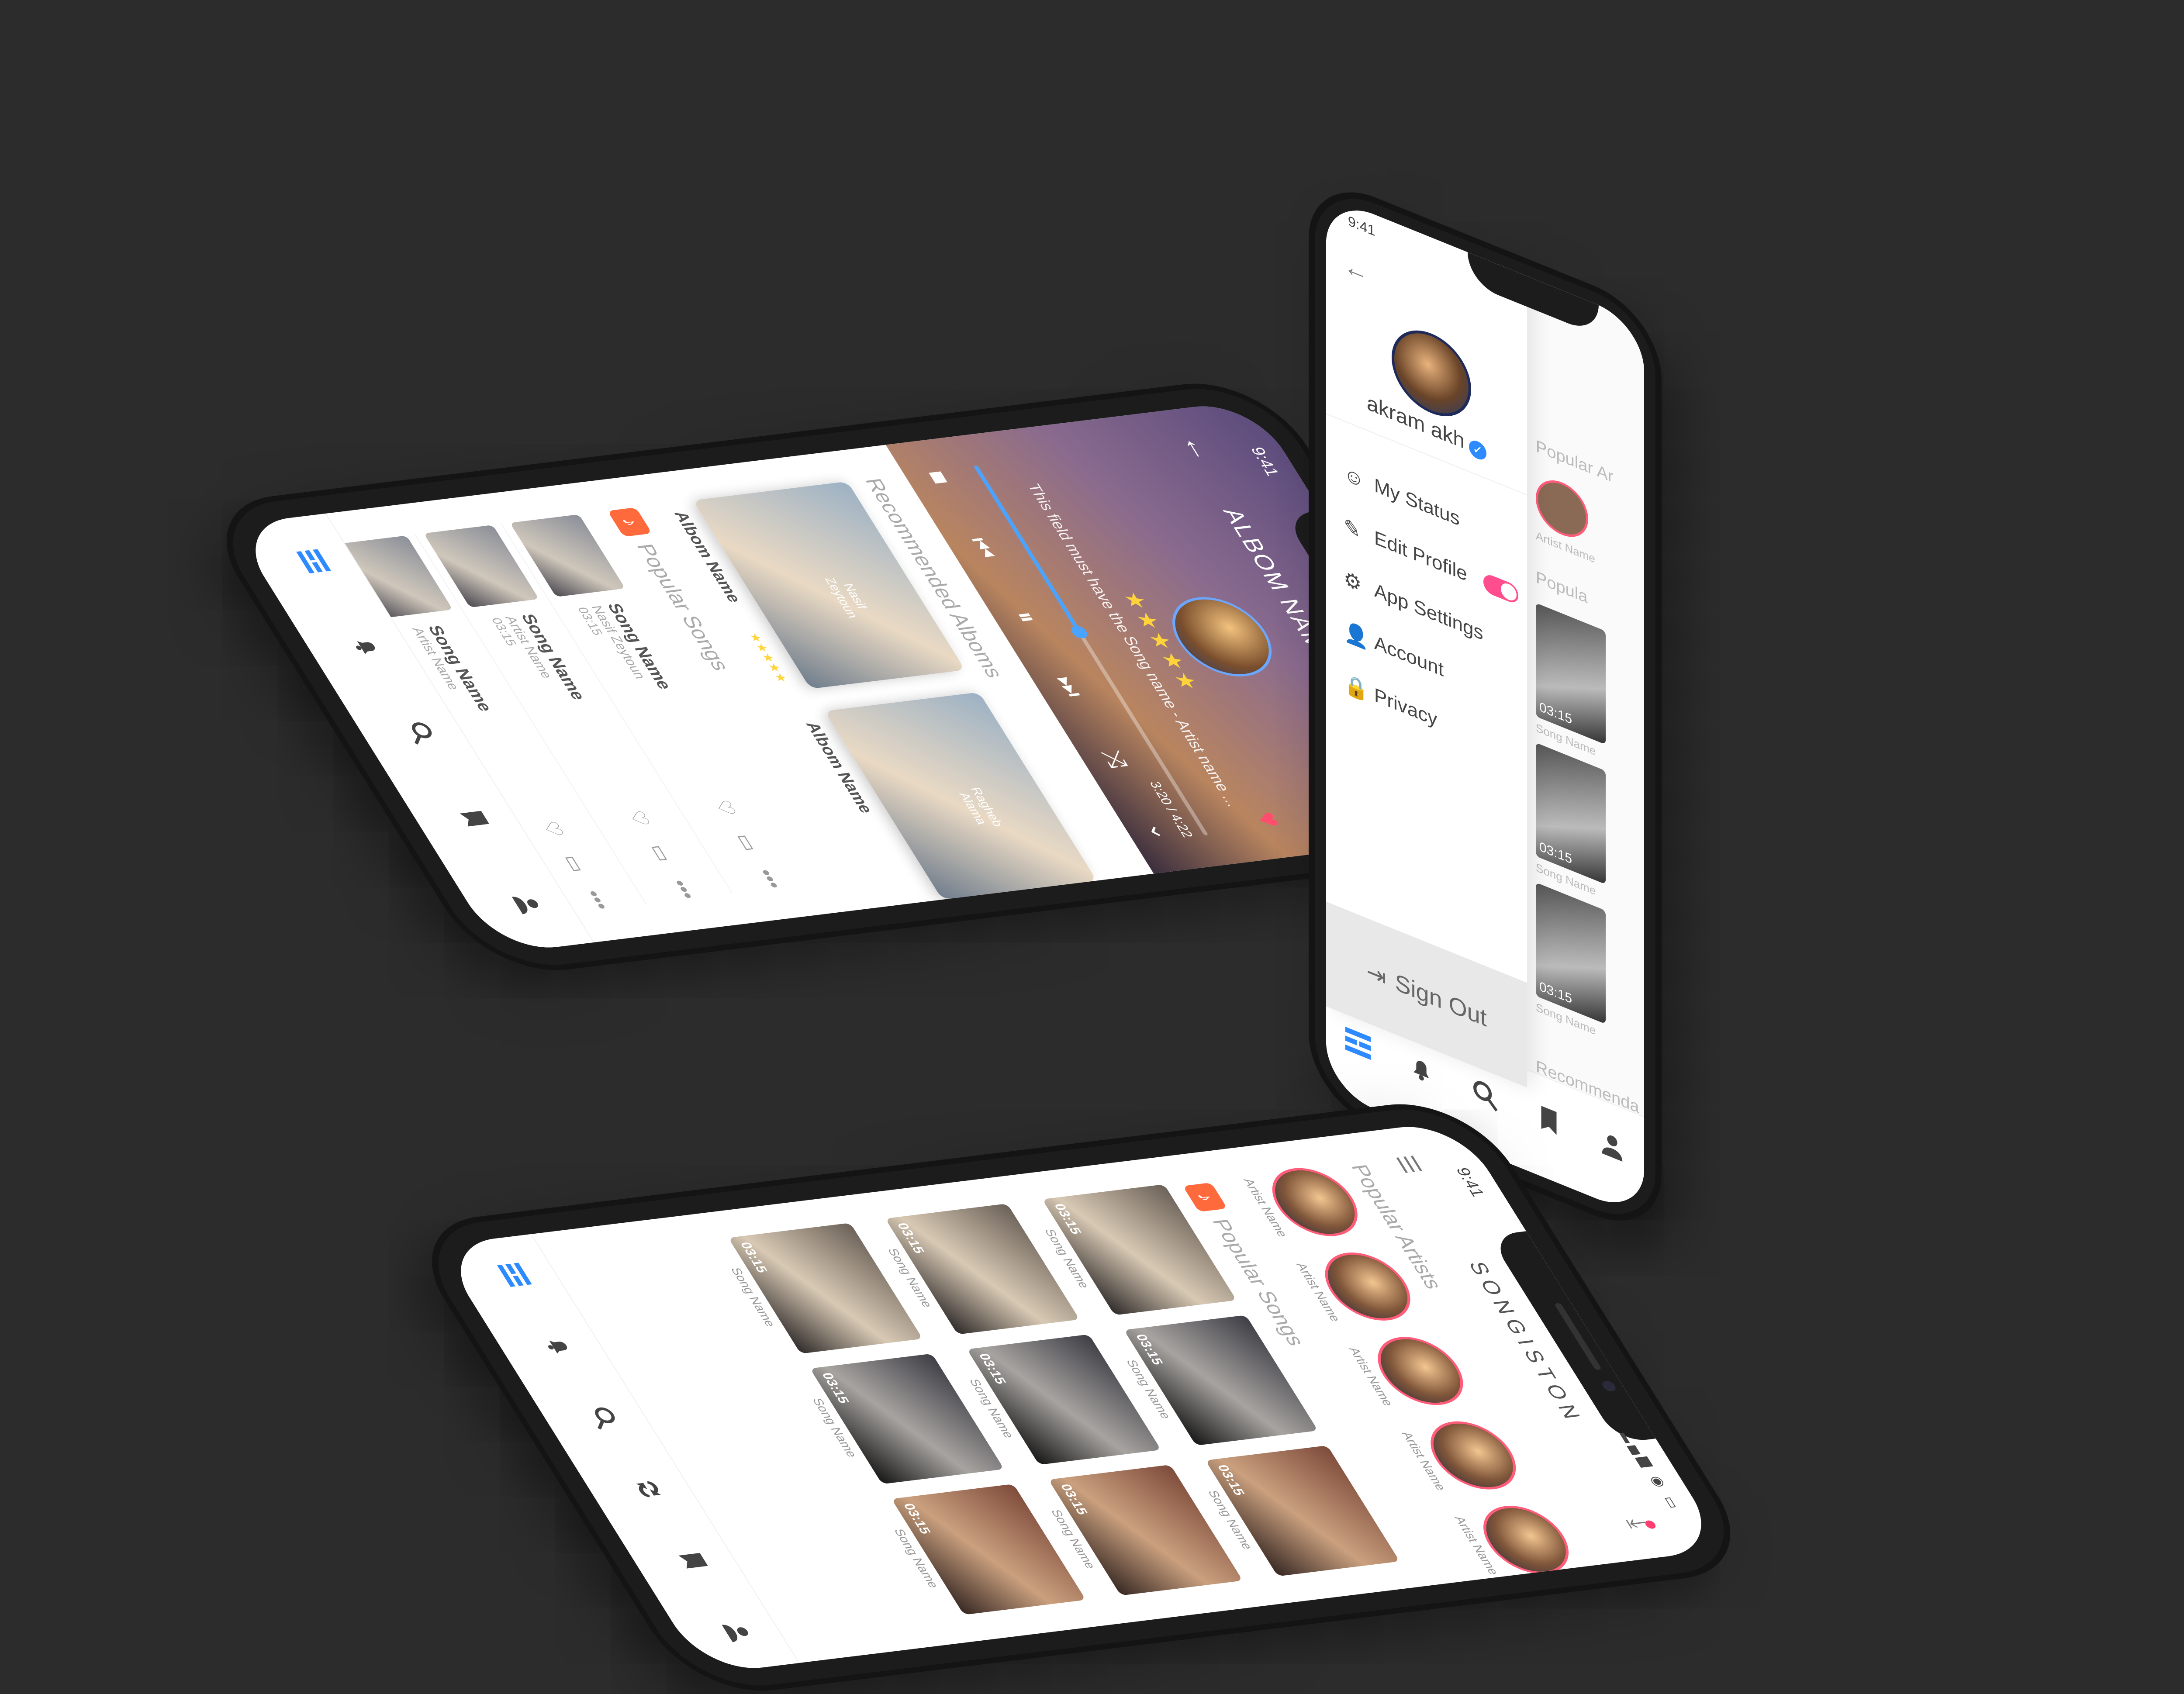 This screenshot has height=1694, width=2184. Describe the element at coordinates (1115, 759) in the screenshot. I see `shuffle-icon: ⤨` at that location.